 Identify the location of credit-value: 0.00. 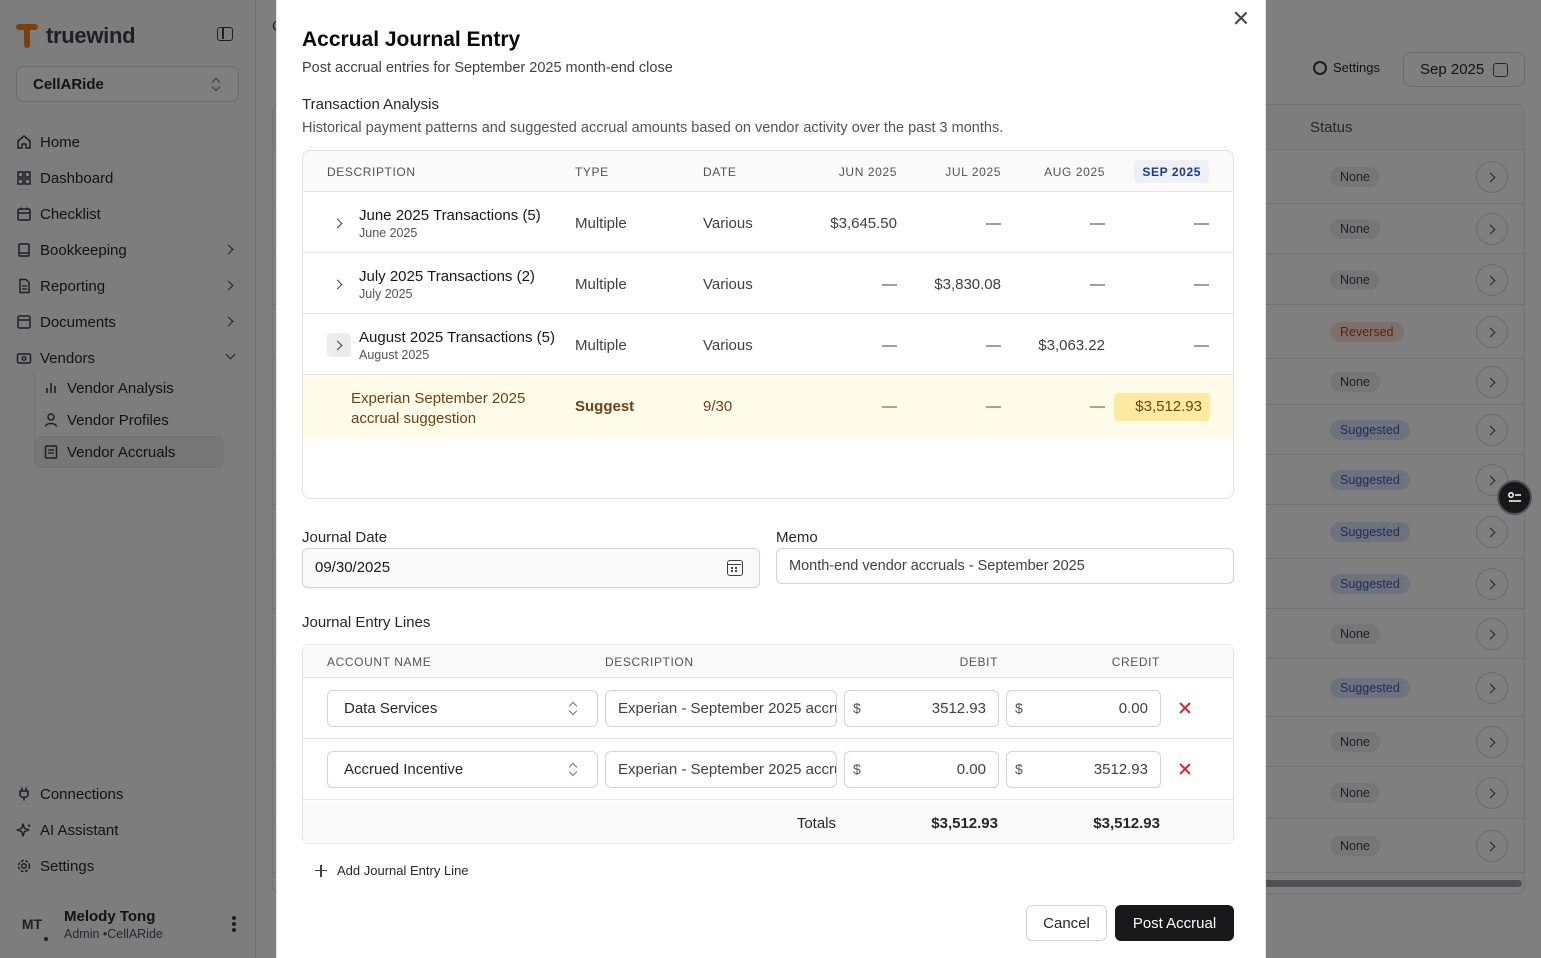
(1133, 708).